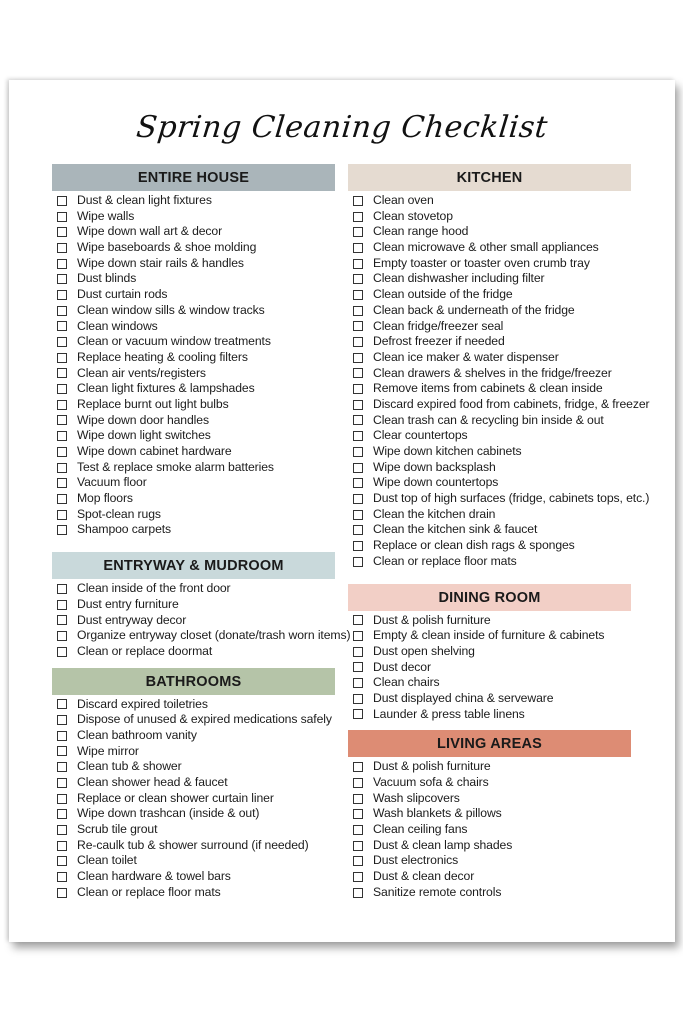  I want to click on checklist-item-label: Dust blinds, so click(107, 278).